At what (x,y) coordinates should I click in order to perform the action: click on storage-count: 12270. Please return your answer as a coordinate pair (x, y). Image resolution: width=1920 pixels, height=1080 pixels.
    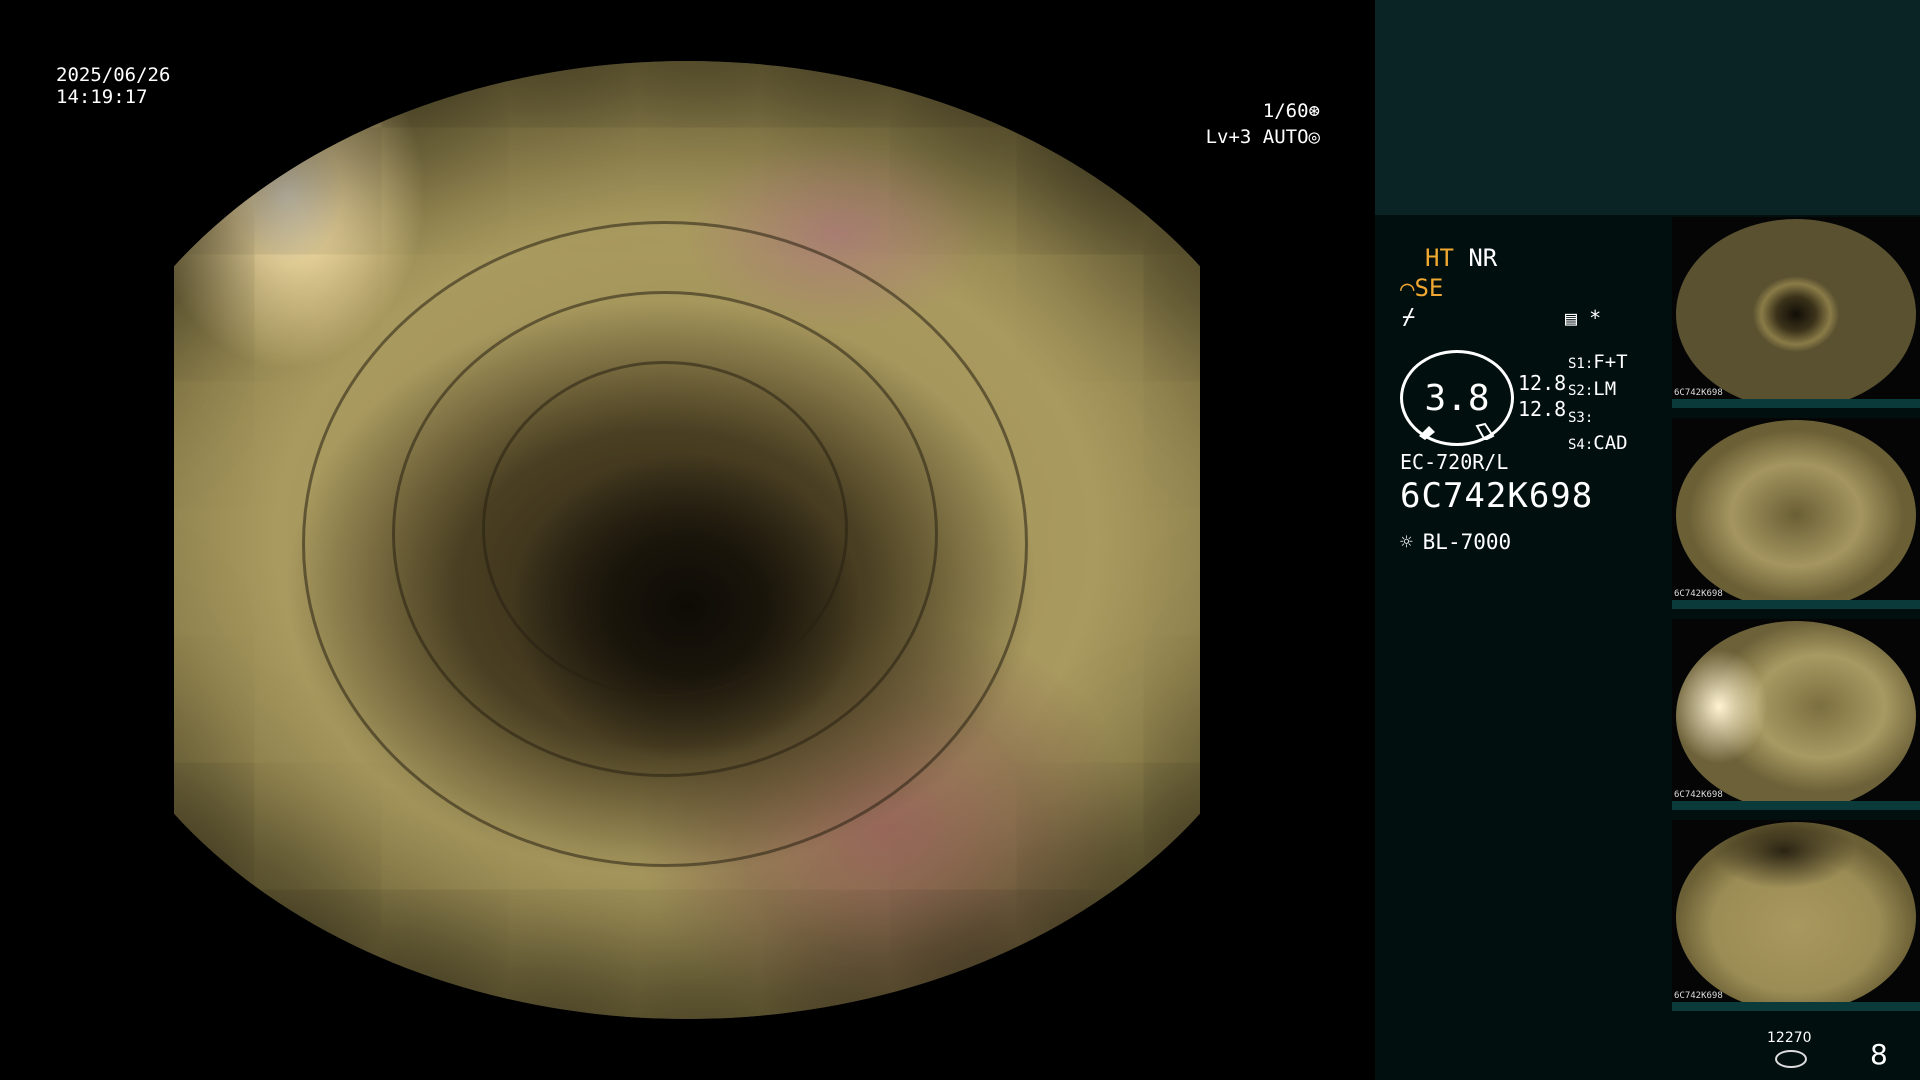
    Looking at the image, I should click on (1789, 1038).